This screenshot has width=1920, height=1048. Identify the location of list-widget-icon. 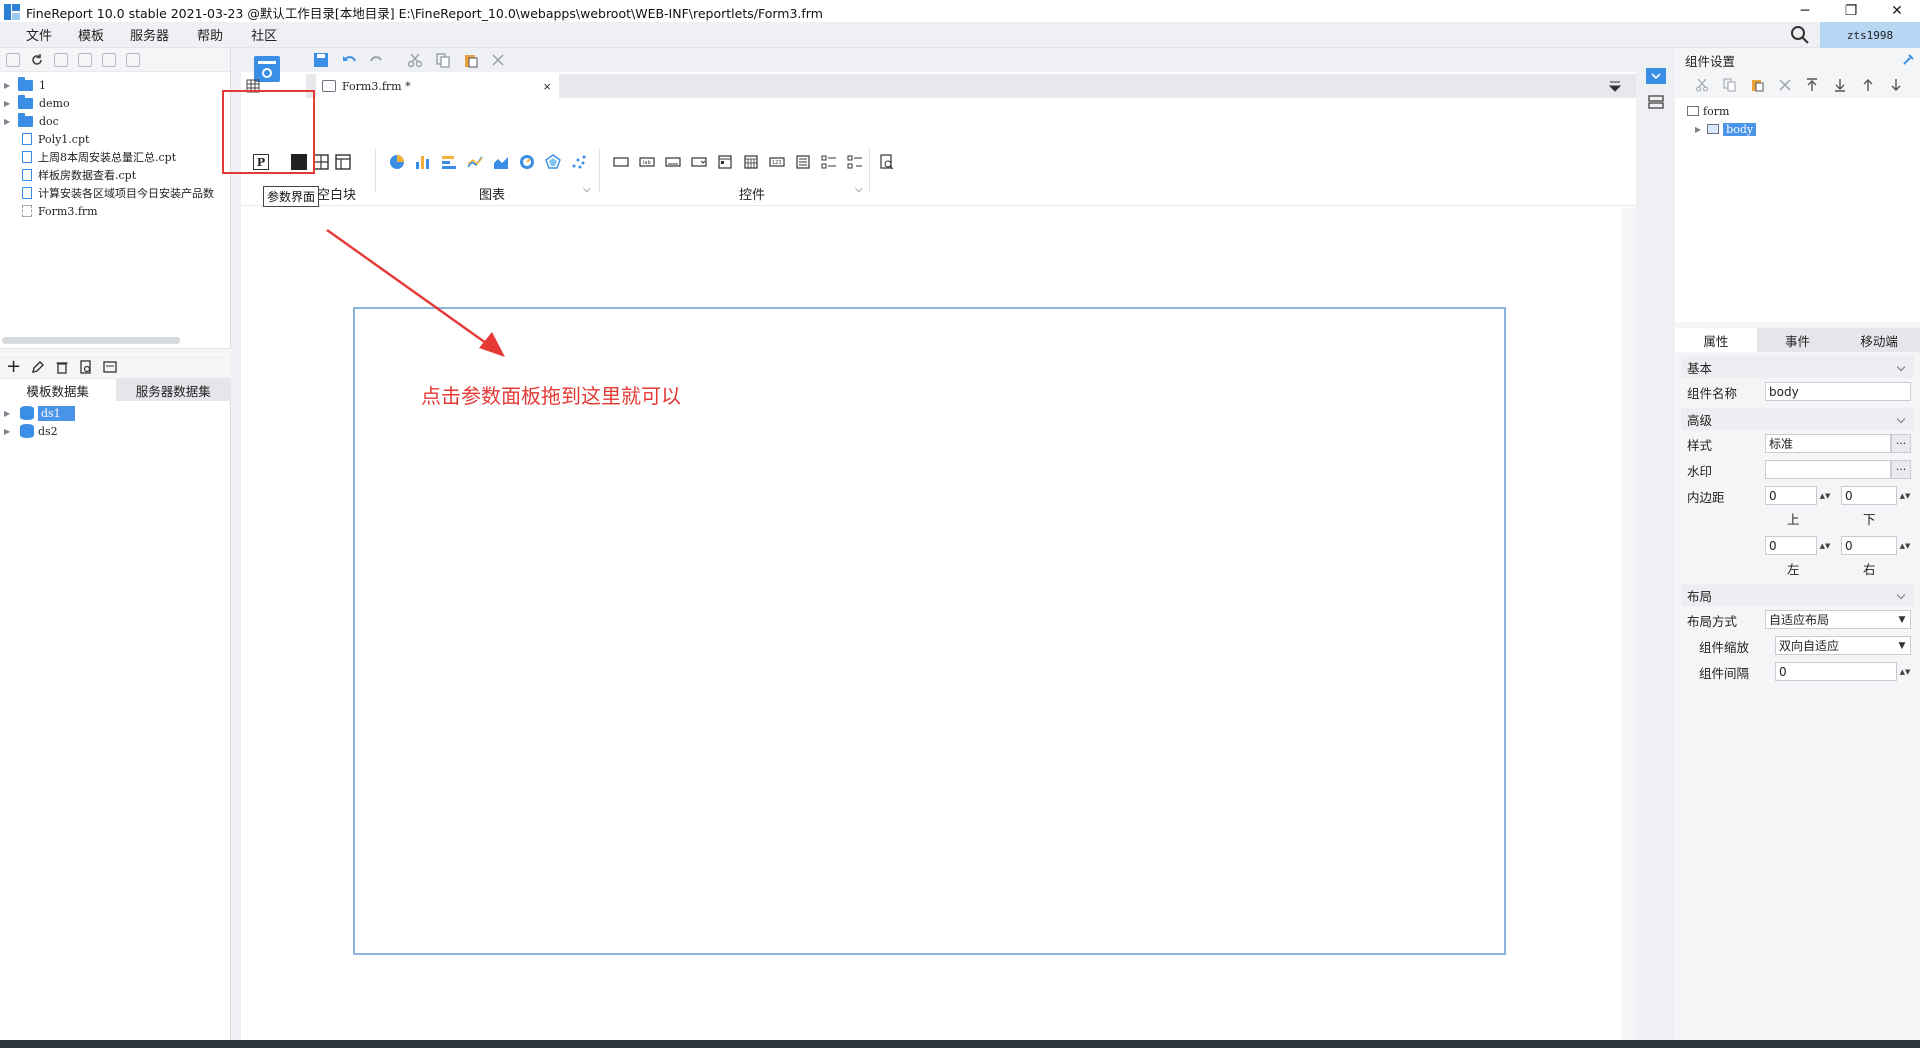
(803, 162).